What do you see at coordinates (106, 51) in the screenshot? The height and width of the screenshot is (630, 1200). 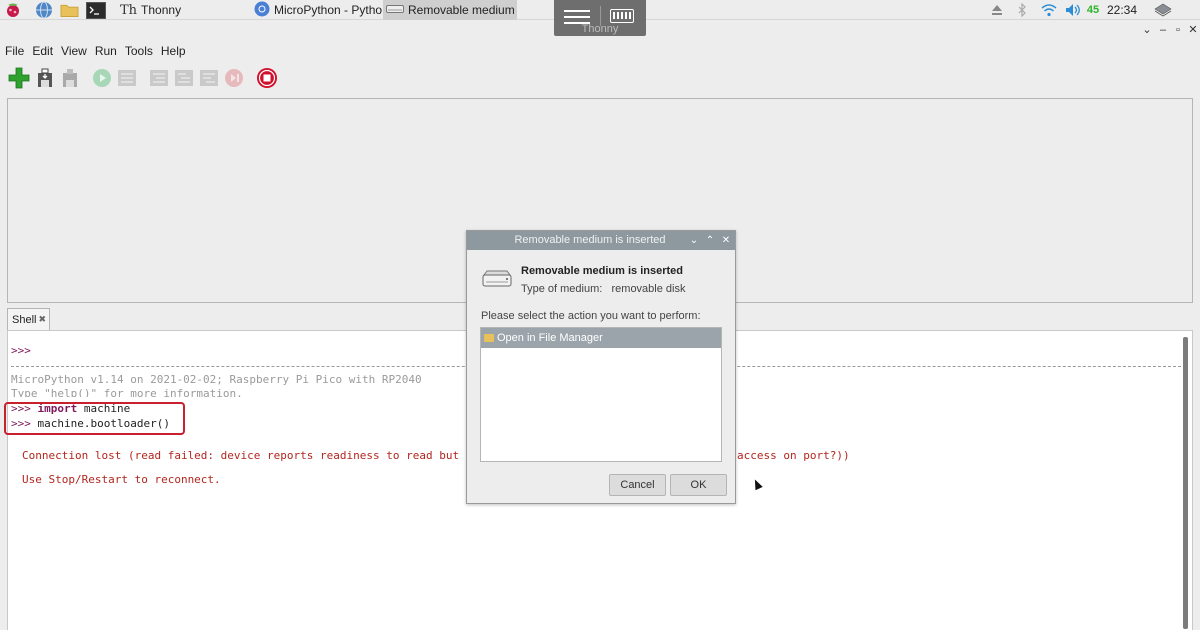 I see `menu-run: Run` at bounding box center [106, 51].